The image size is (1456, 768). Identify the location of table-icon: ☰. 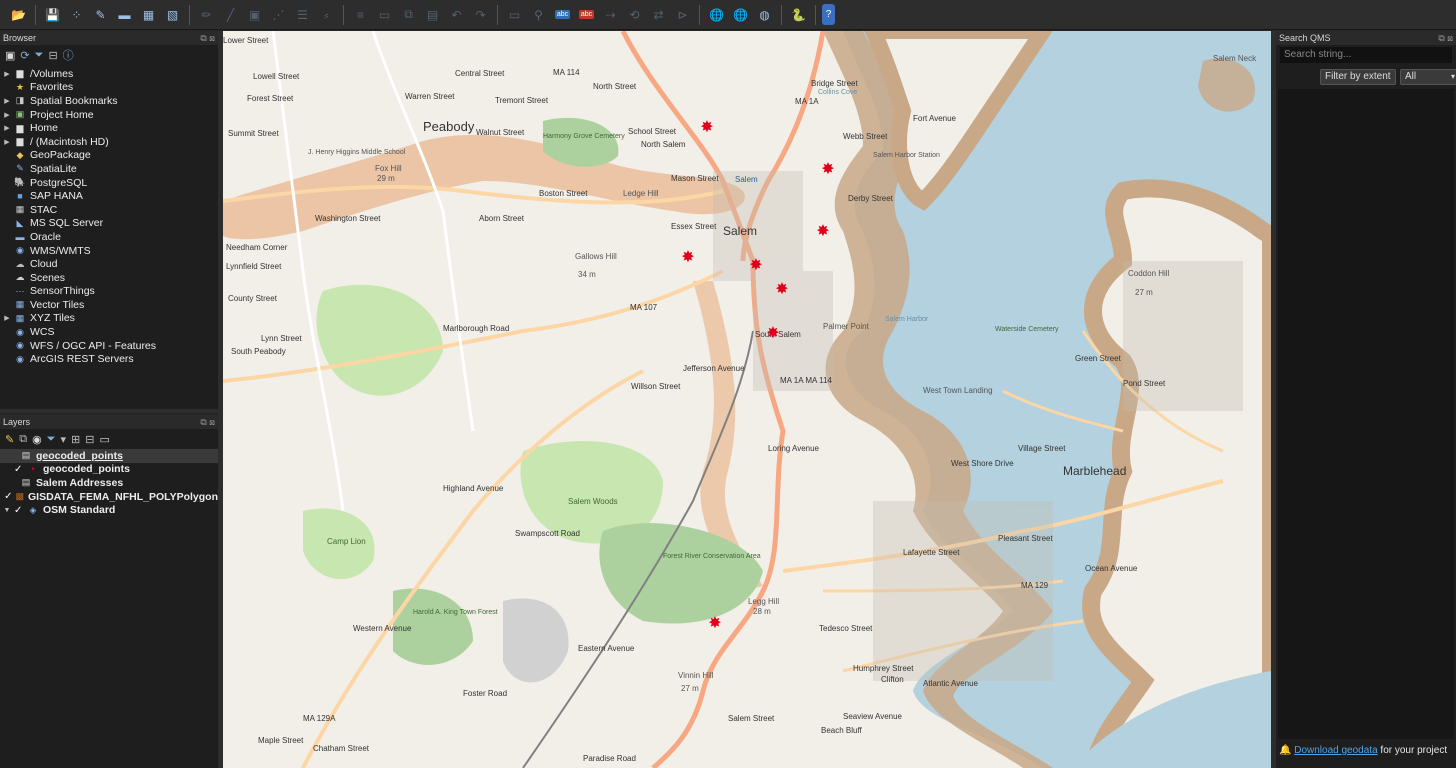
(302, 14).